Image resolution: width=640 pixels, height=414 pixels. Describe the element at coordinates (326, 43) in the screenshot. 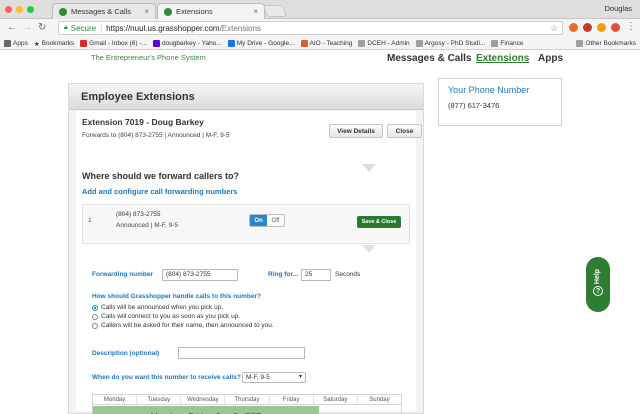

I see `bookmark-aio: AIO - Teaching` at that location.